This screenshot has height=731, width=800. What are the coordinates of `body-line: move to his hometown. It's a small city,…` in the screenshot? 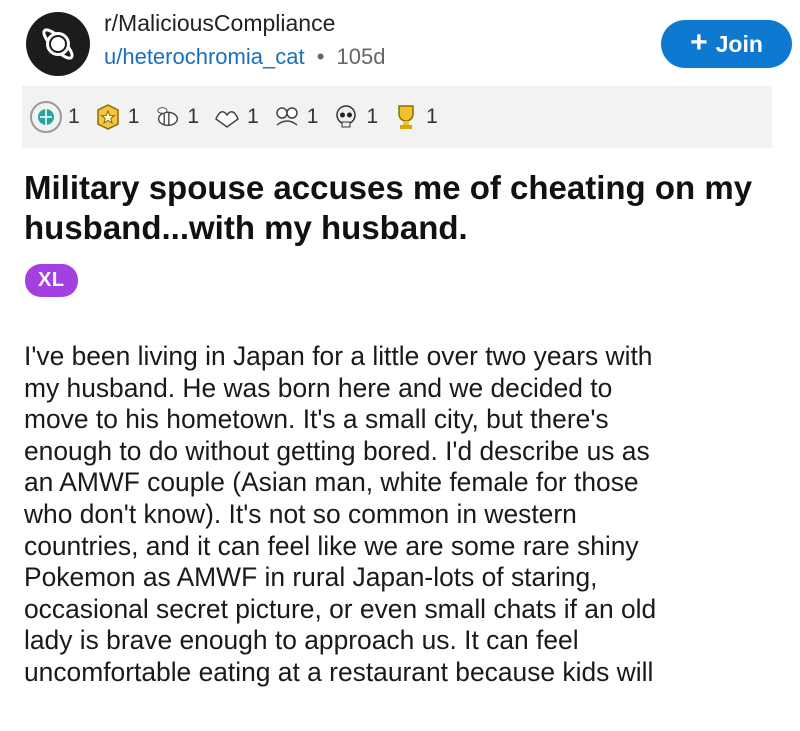 It's located at (316, 419).